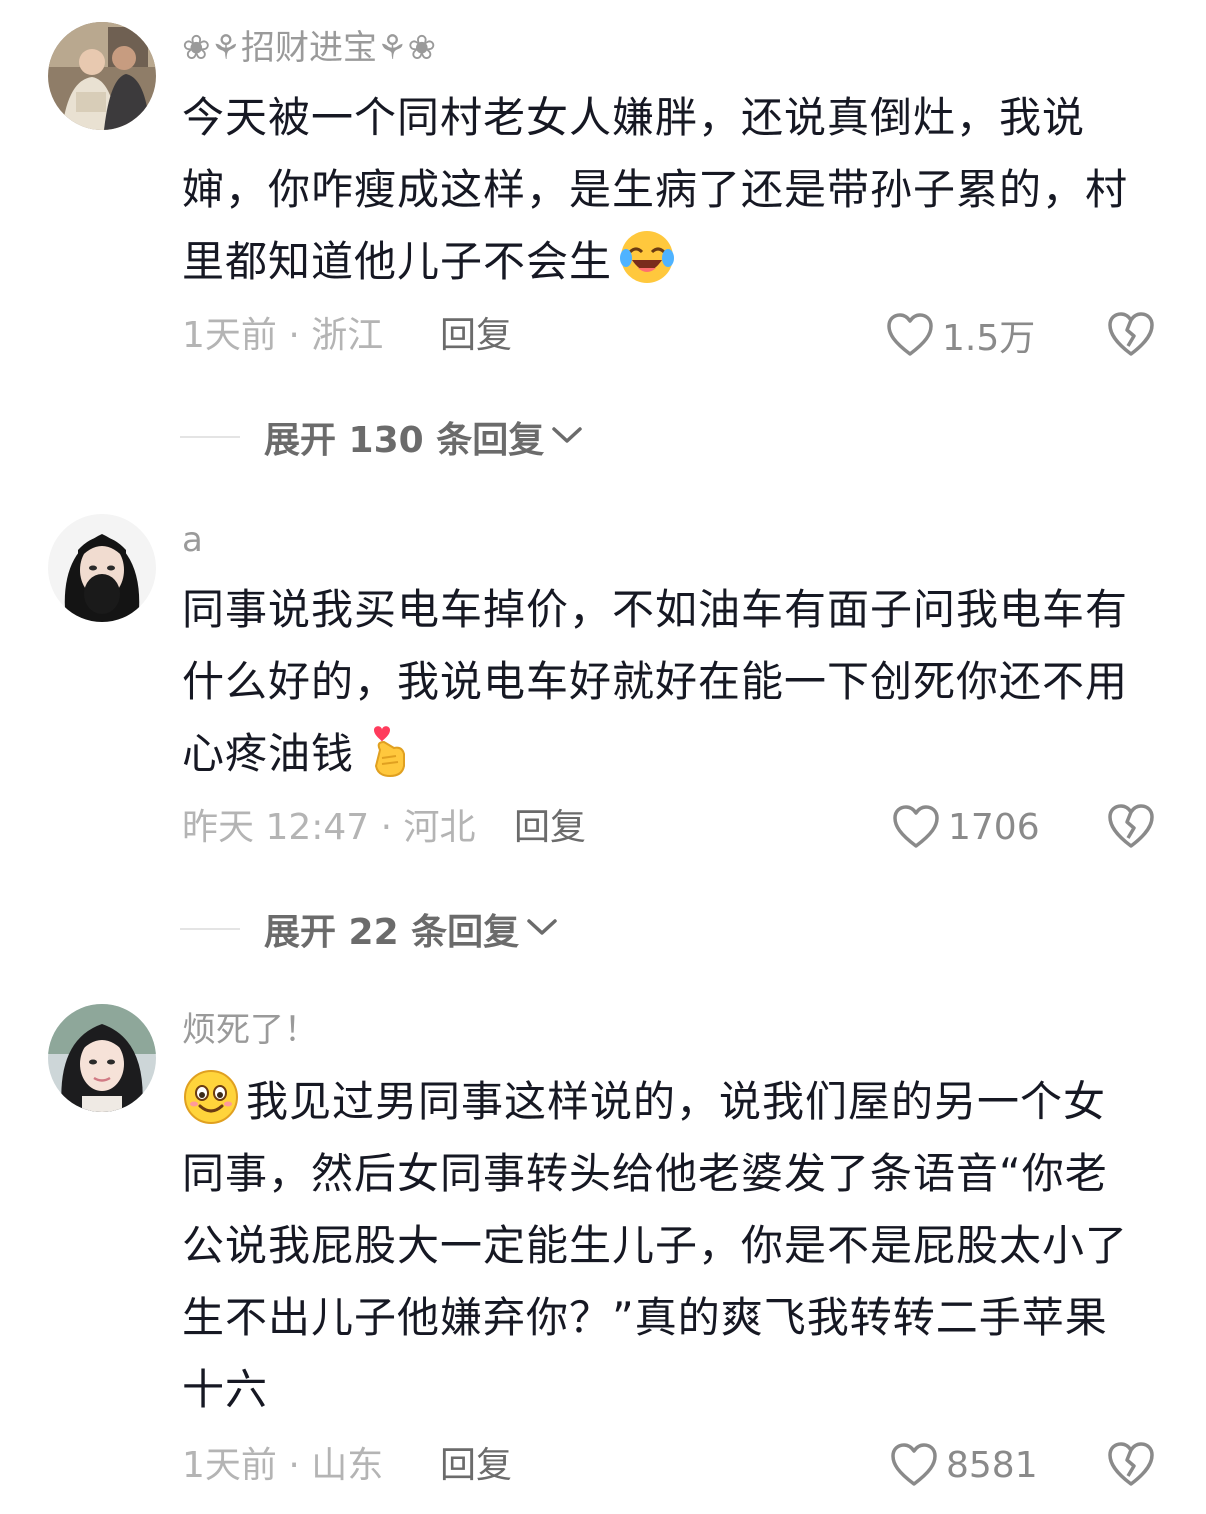  What do you see at coordinates (655, 1245) in the screenshot?
I see `comment-line: 公说我屁股大一定能生儿子，你是不是屁股太小了` at bounding box center [655, 1245].